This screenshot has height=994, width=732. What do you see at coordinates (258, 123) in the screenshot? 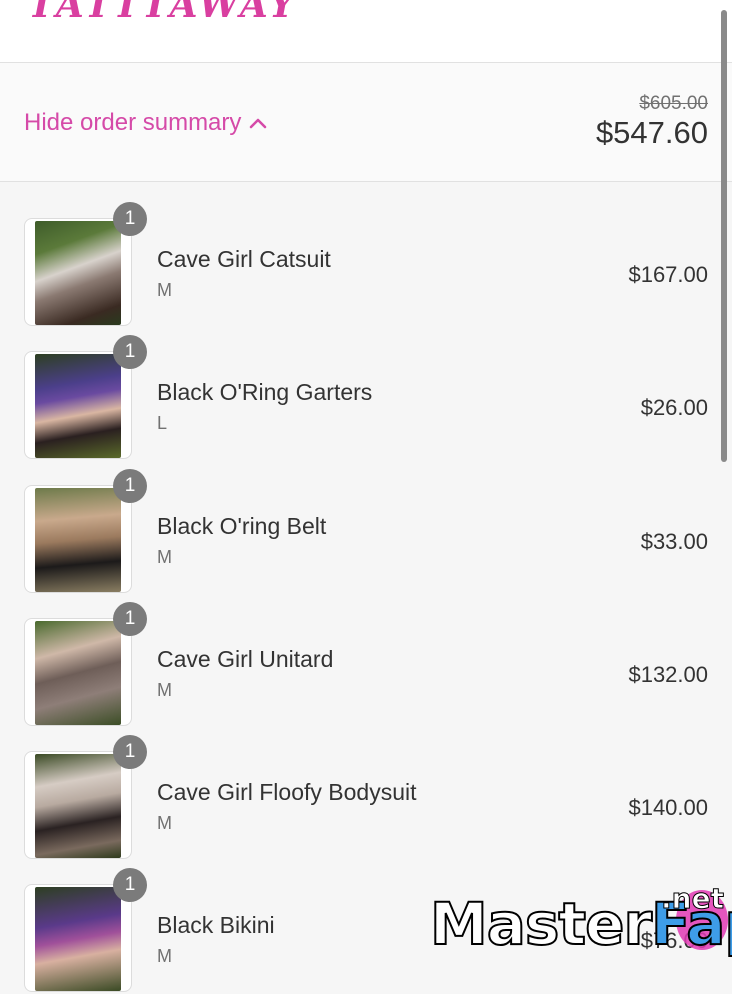
I see `chevron-up-icon` at bounding box center [258, 123].